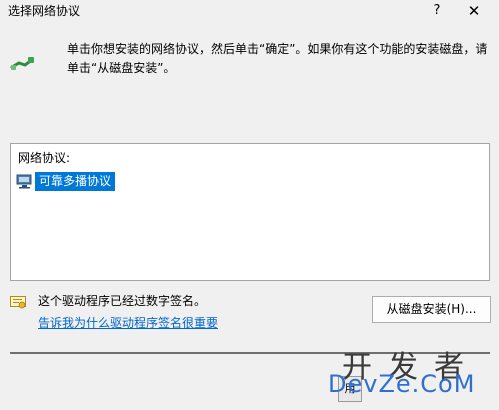  Describe the element at coordinates (122, 301) in the screenshot. I see `signature-status: 这个驱动程序已经过数字签名。` at that location.